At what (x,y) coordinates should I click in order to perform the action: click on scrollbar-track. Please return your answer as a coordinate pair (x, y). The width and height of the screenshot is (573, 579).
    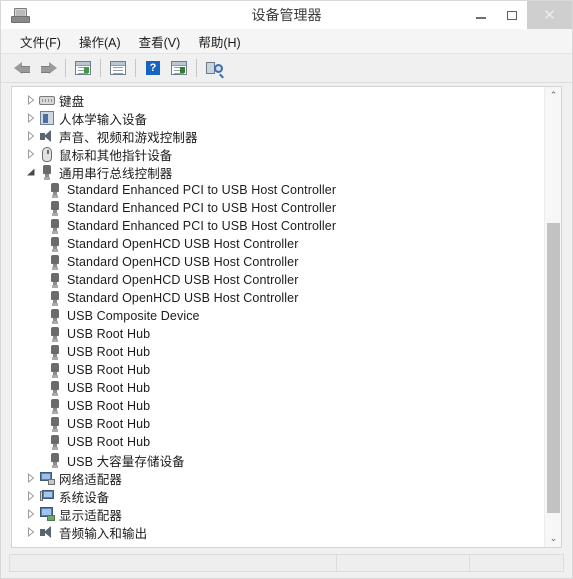
    Looking at the image, I should click on (553, 317).